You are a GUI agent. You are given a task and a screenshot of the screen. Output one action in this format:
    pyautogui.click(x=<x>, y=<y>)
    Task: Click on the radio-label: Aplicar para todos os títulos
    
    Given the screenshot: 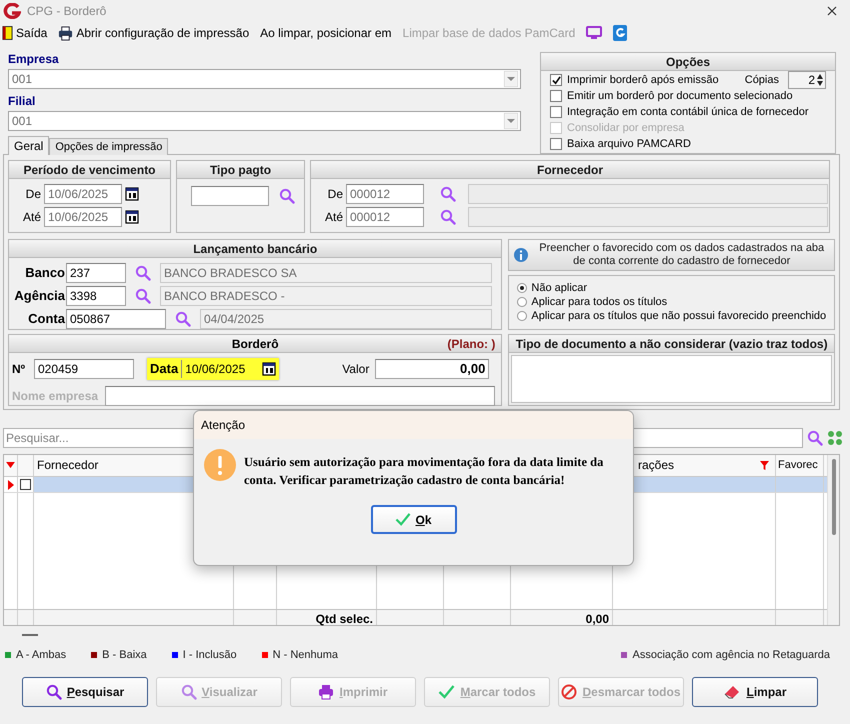 What is the action you would take?
    pyautogui.click(x=599, y=302)
    